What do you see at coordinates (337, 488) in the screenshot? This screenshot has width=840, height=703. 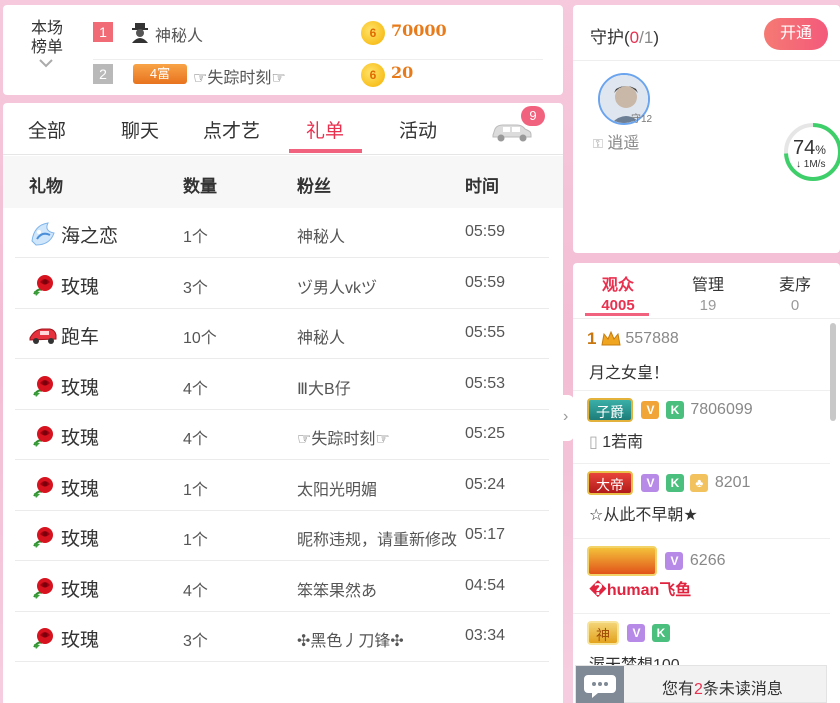 I see `fan-name: 太阳光明媚` at bounding box center [337, 488].